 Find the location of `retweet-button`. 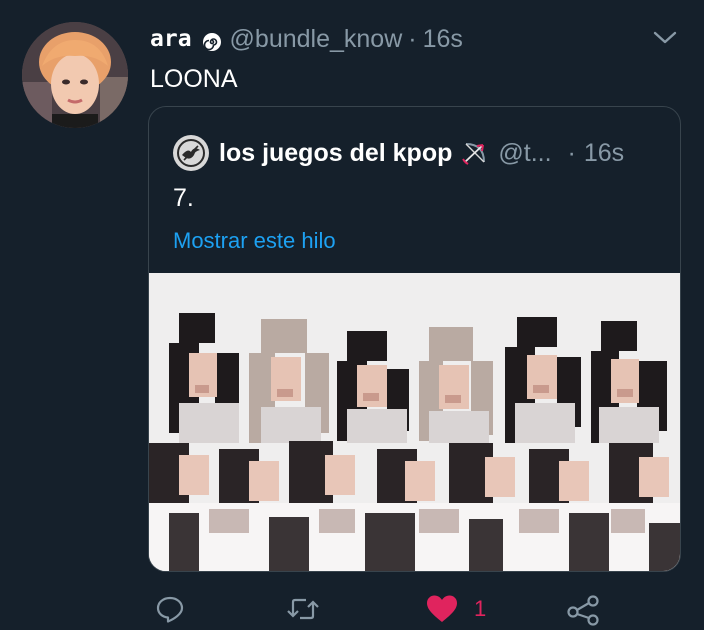

retweet-button is located at coordinates (303, 609).